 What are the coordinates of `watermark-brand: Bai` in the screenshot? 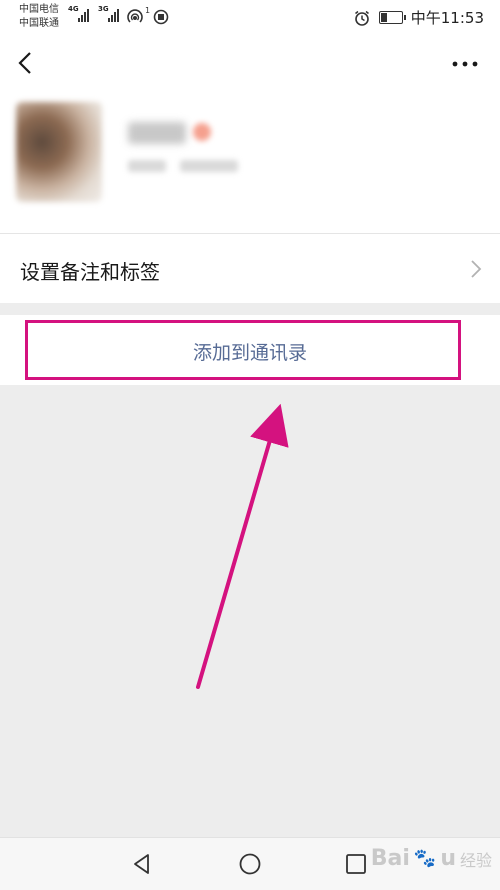 It's located at (390, 858).